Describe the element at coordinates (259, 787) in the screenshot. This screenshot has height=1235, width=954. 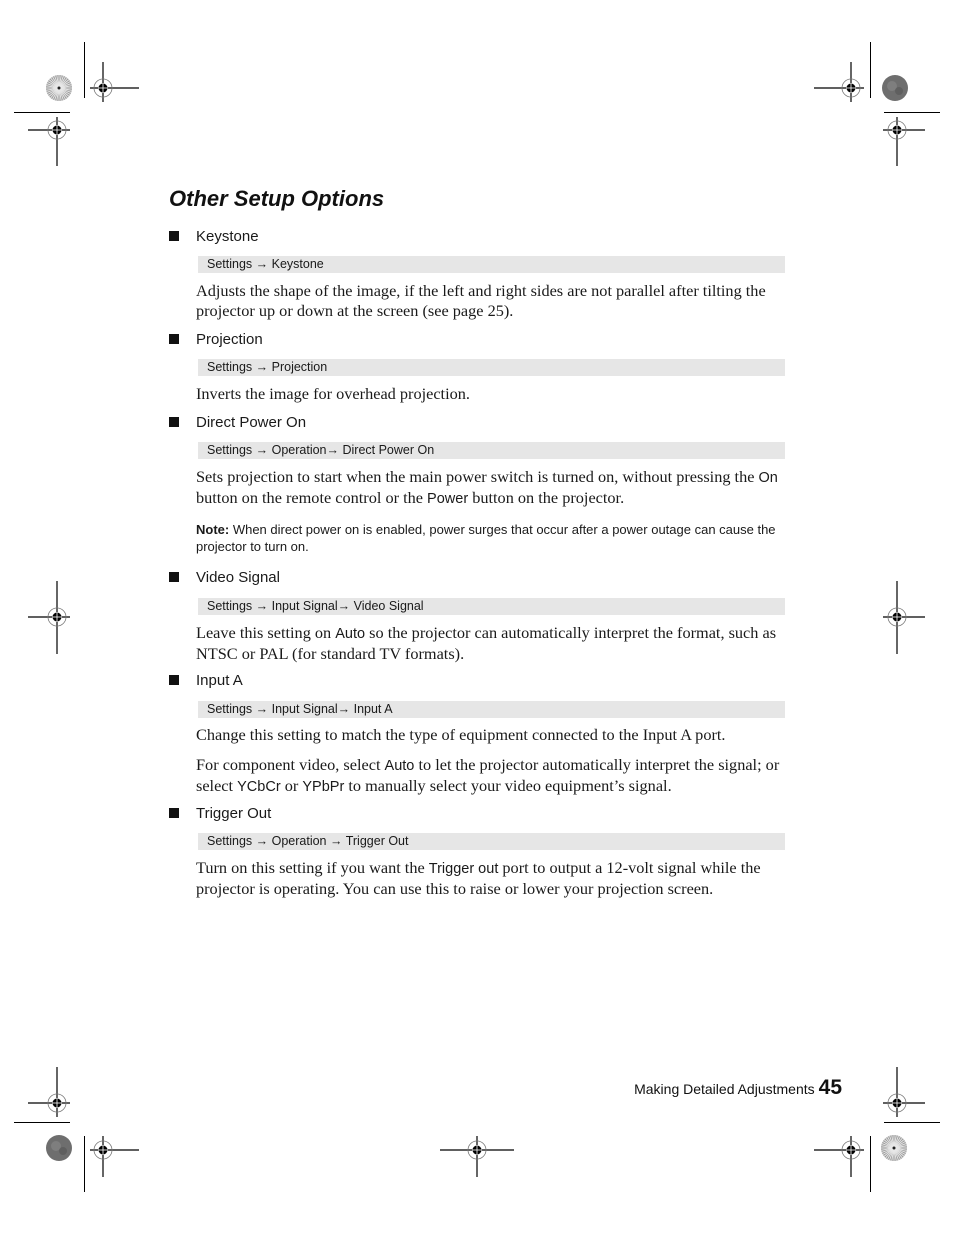
I see `ui-term-ycbcr: YCbCr` at that location.